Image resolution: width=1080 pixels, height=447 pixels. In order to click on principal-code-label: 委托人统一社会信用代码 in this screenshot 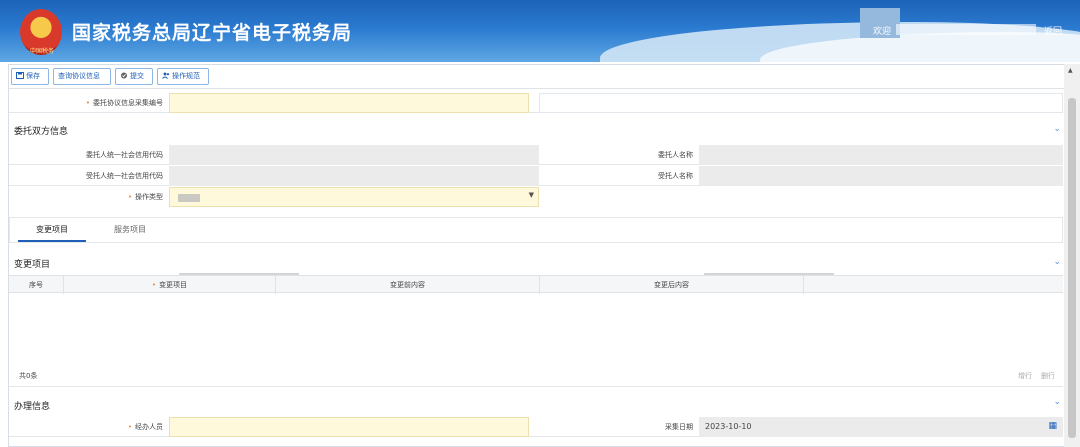, I will do `click(124, 155)`.